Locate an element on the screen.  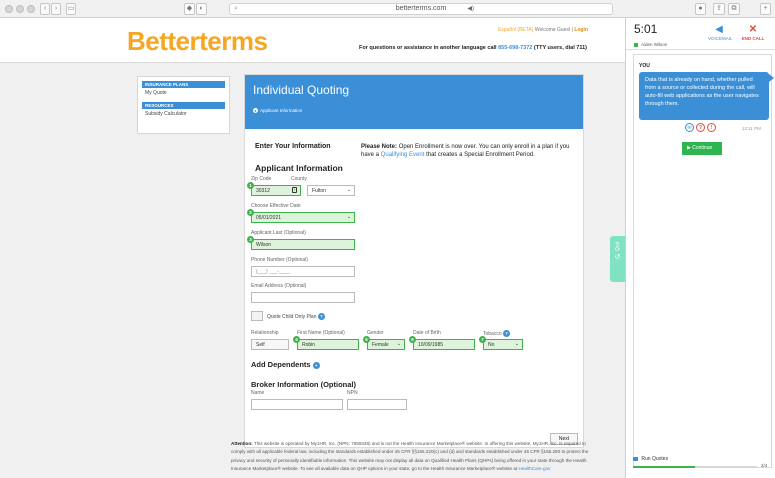
info-icon: ● is located at coordinates (700, 9).